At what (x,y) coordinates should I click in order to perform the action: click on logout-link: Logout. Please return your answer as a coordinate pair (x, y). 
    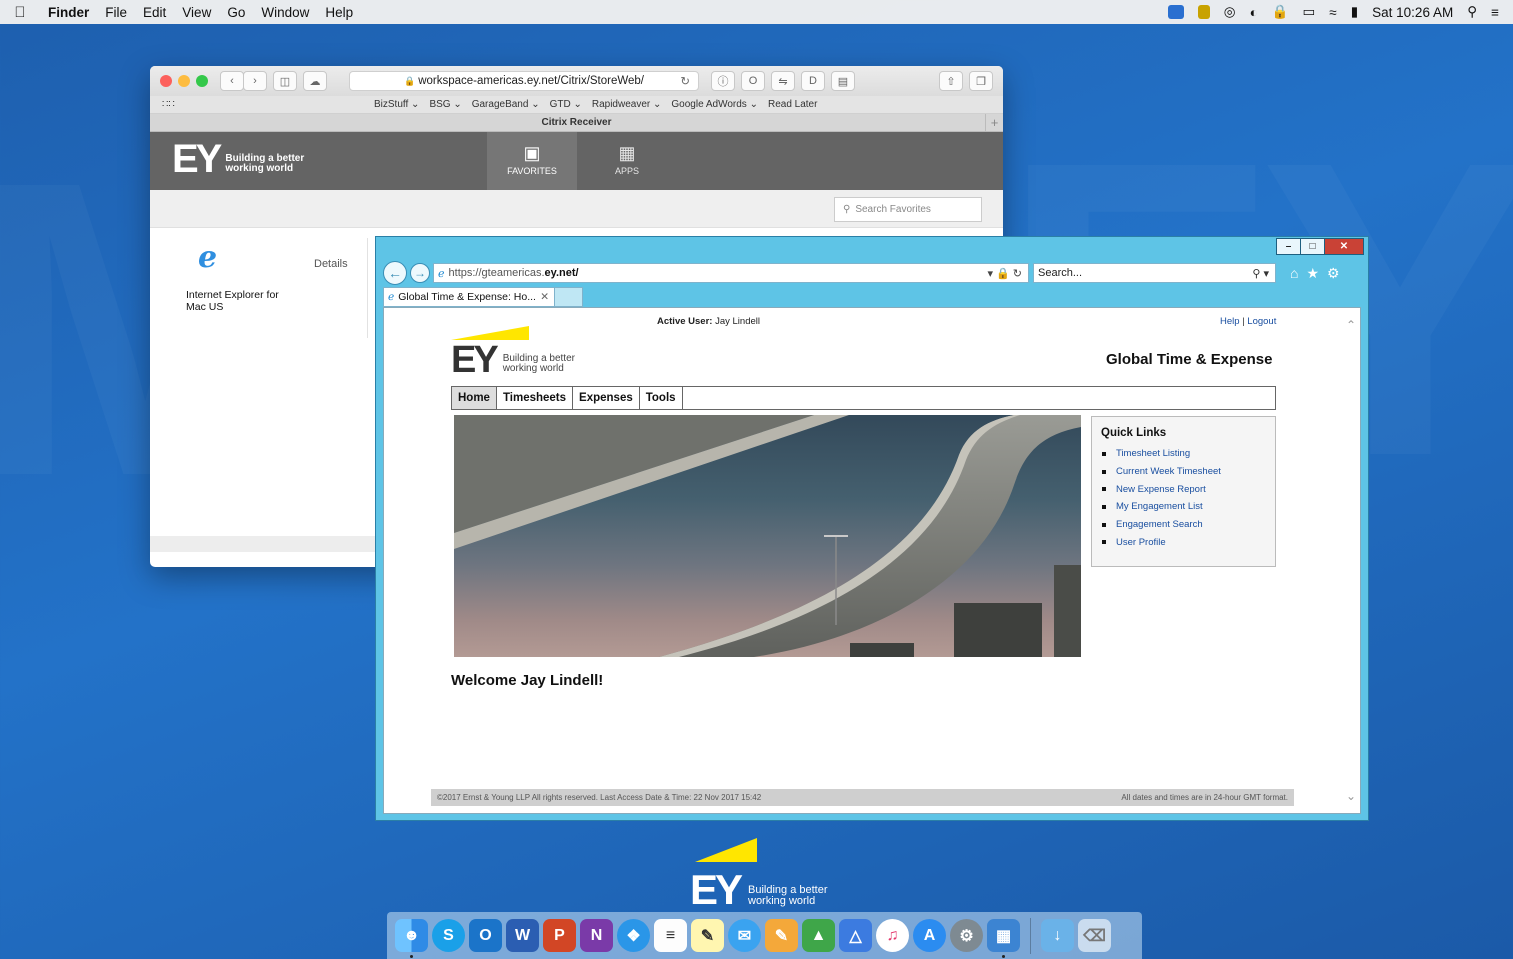
    Looking at the image, I should click on (1261, 321).